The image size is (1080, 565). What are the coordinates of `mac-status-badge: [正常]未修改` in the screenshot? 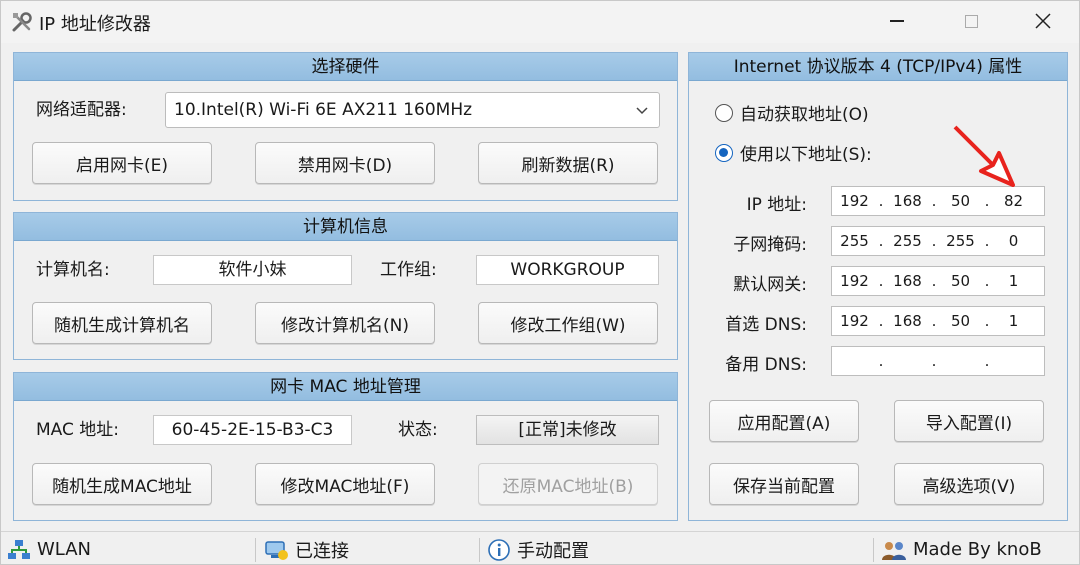 It's located at (567, 430).